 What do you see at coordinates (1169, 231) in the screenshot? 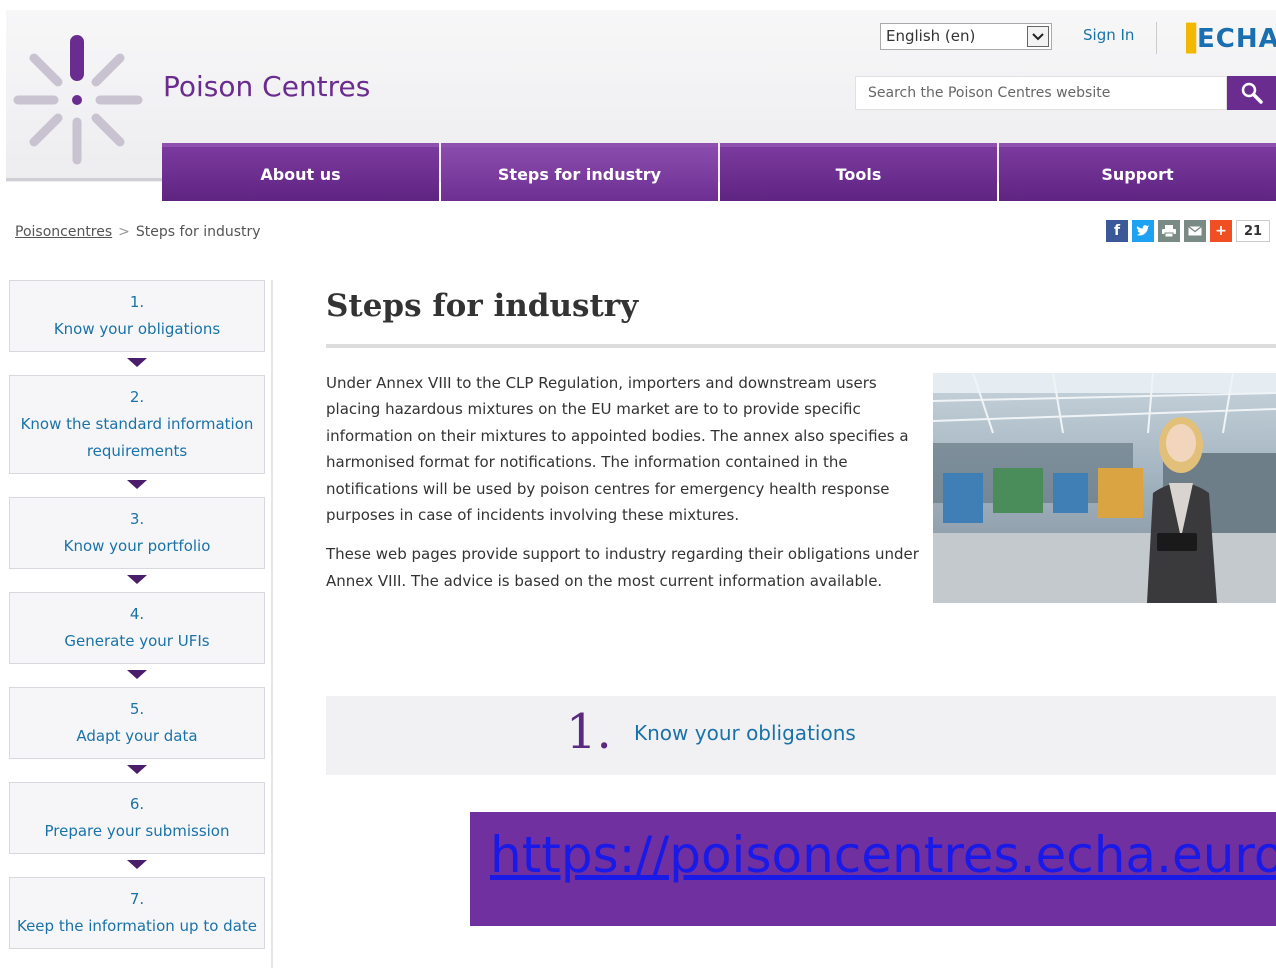
I see `print-icon` at bounding box center [1169, 231].